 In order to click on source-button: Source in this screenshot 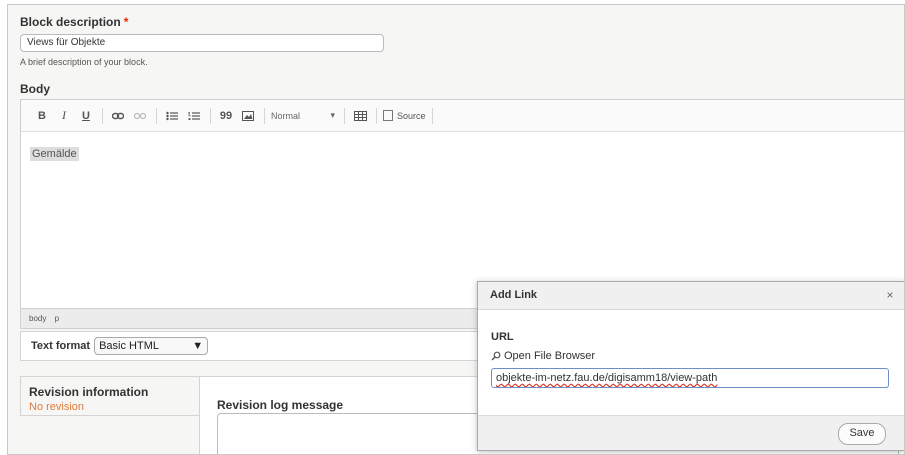, I will do `click(404, 115)`.